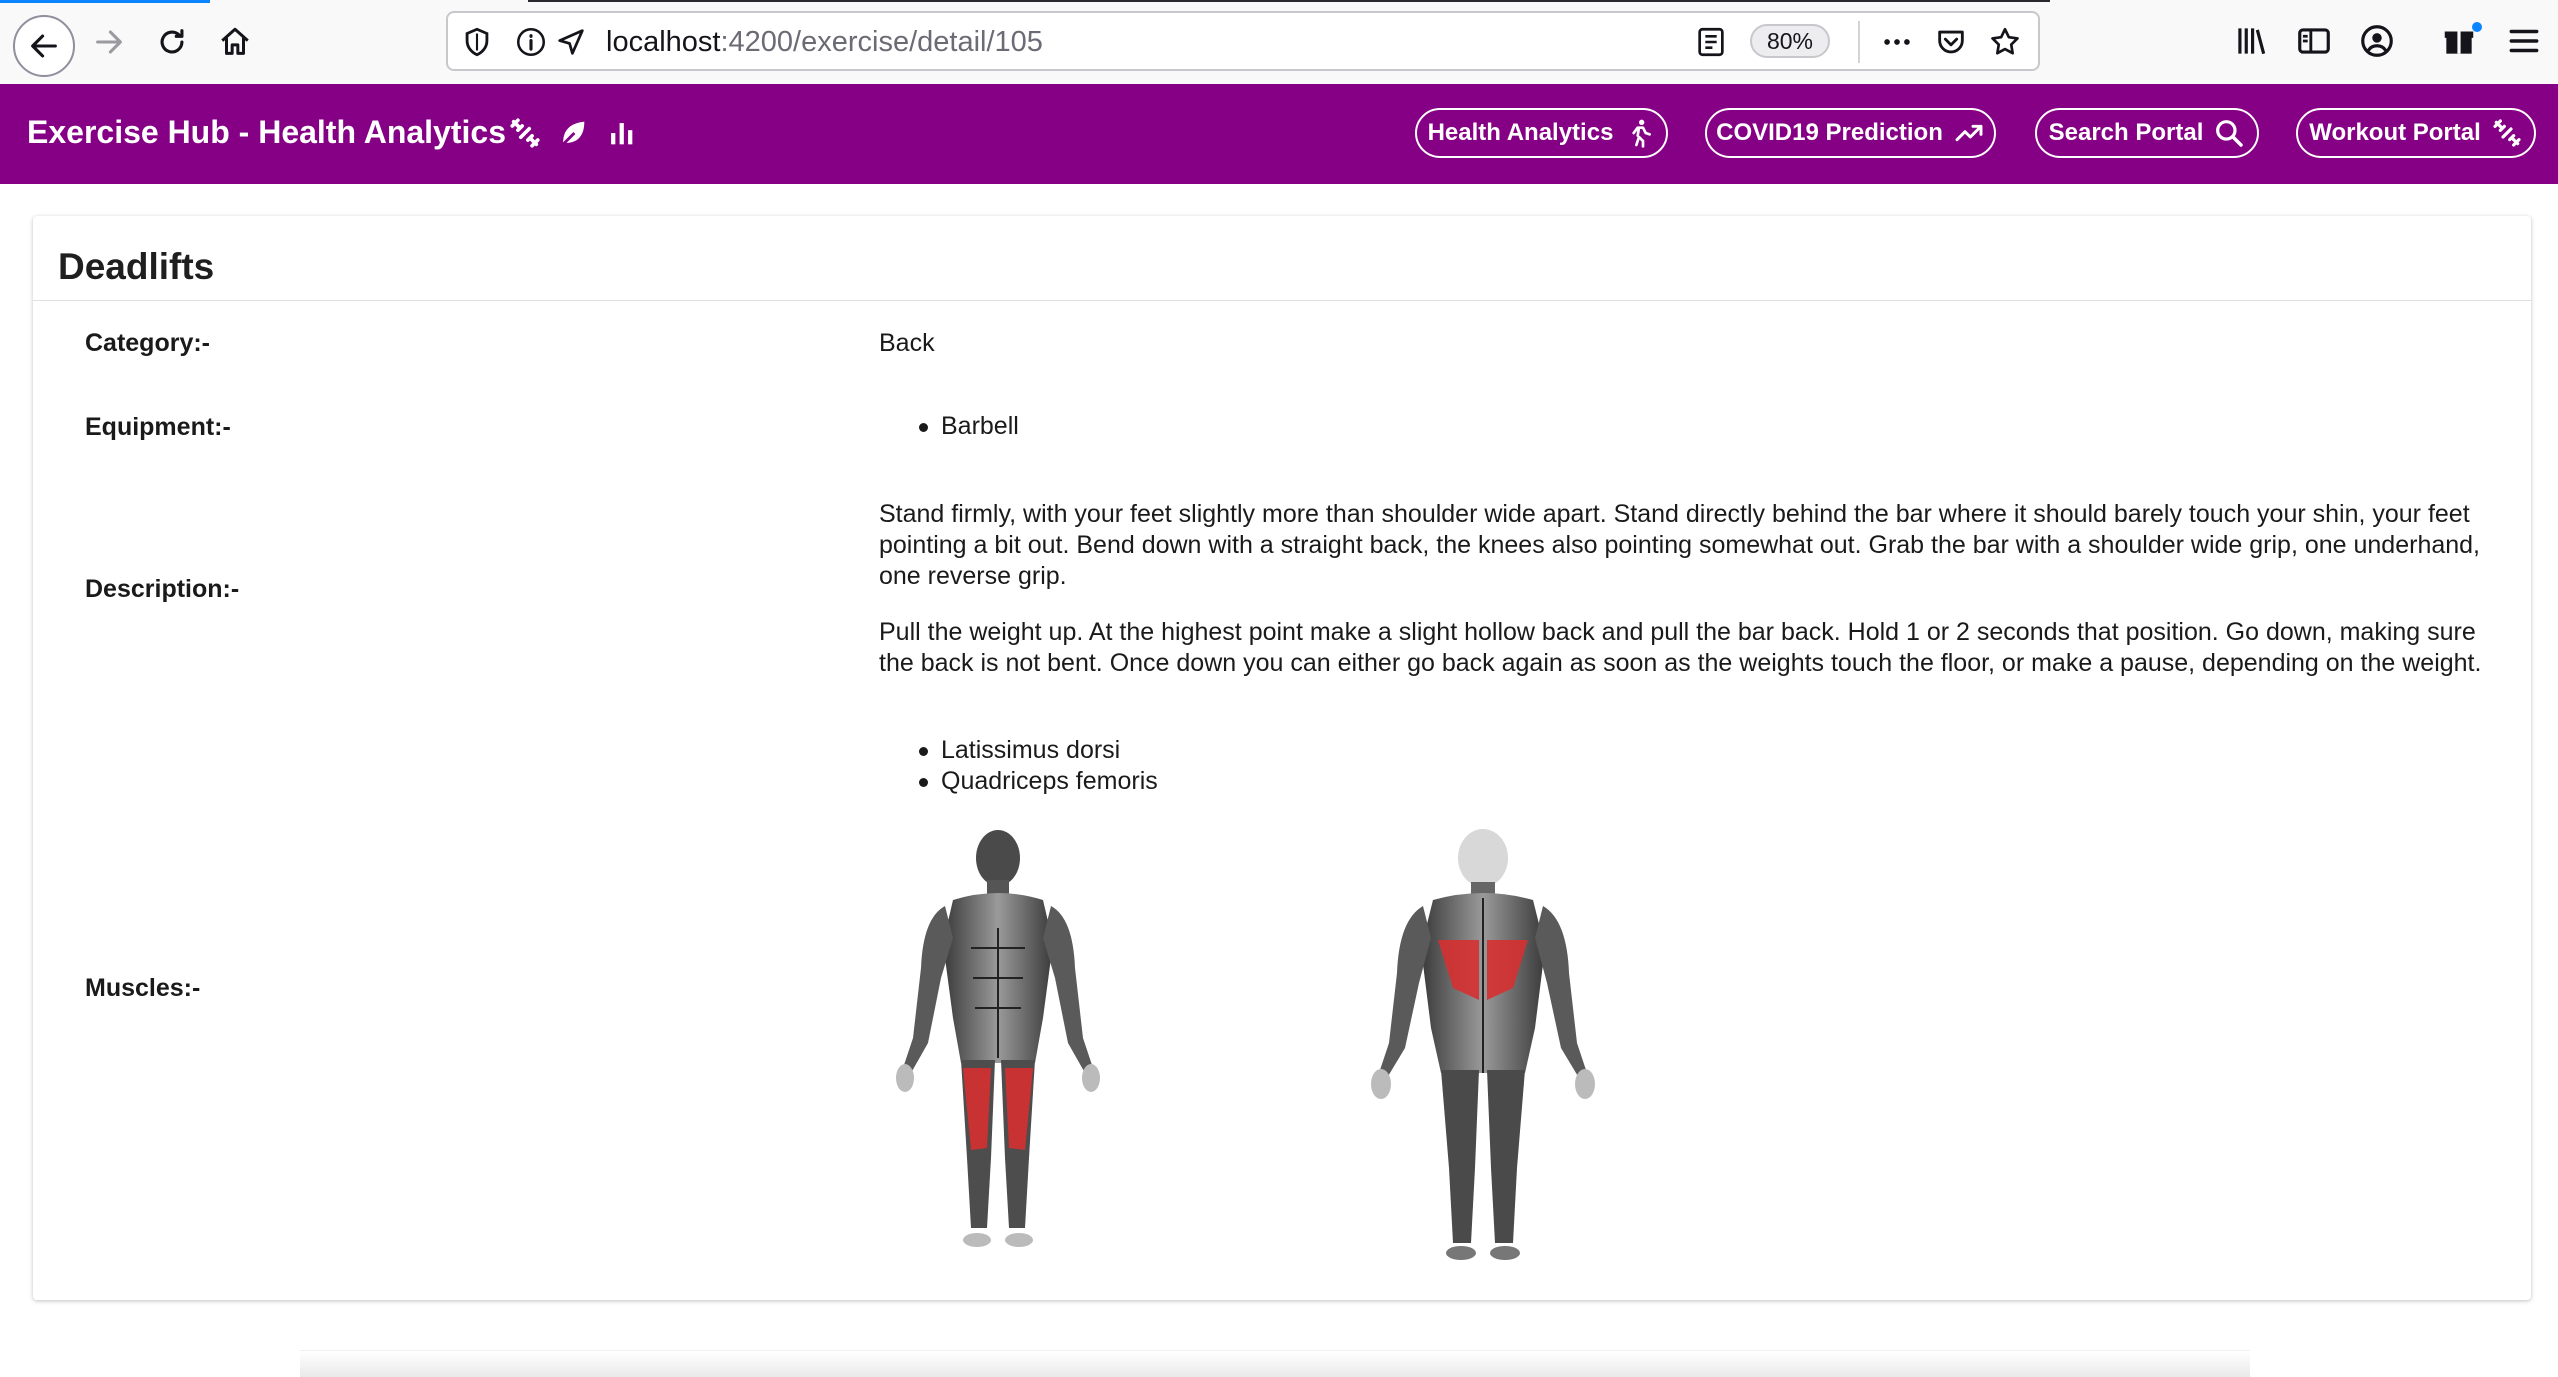 This screenshot has width=2558, height=1377. Describe the element at coordinates (1859, 42) in the screenshot. I see `url-divider` at that location.